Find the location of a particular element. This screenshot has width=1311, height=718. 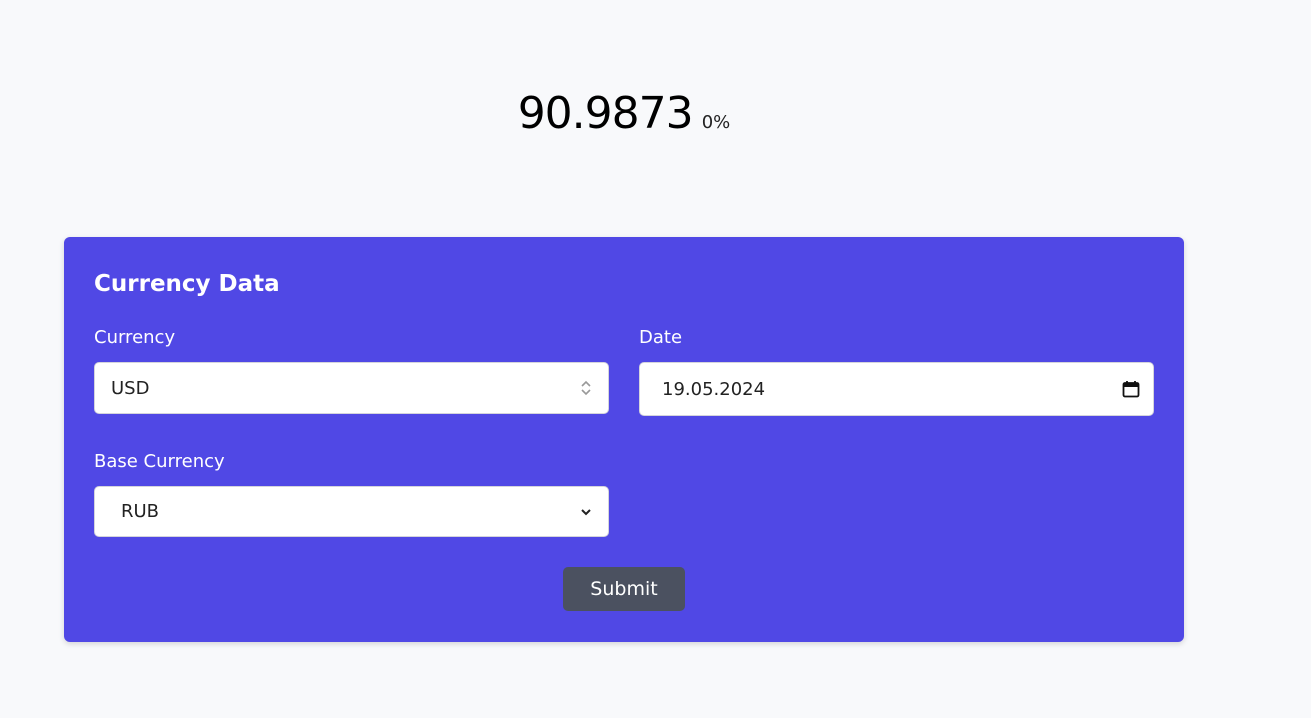

currency-label: Currency is located at coordinates (135, 337).